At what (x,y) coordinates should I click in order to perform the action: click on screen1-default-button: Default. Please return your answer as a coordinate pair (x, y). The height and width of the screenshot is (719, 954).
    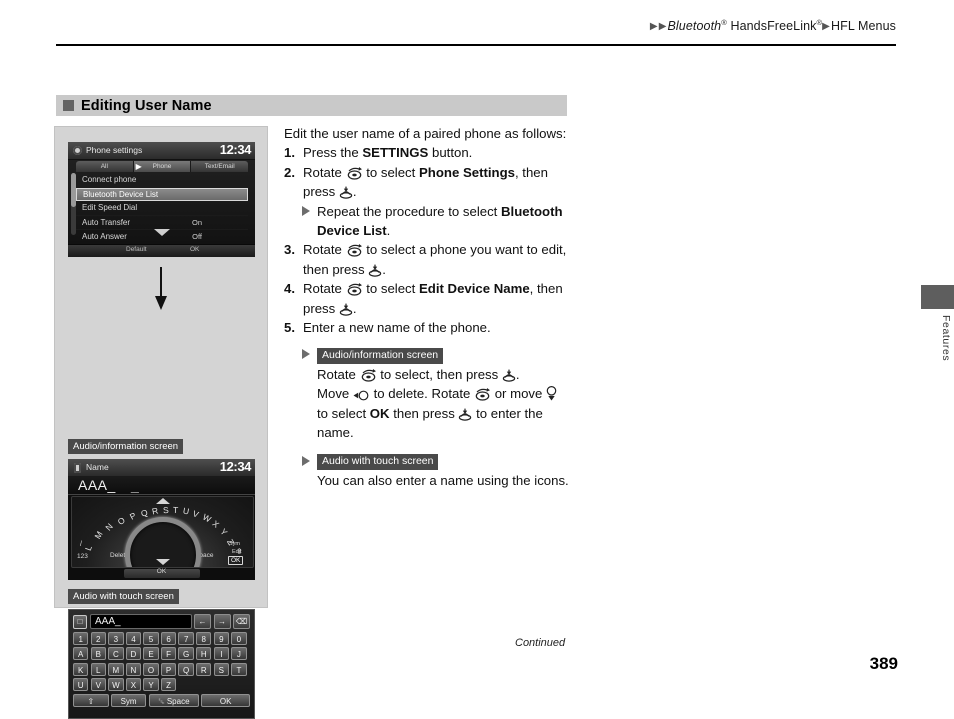
    Looking at the image, I should click on (136, 249).